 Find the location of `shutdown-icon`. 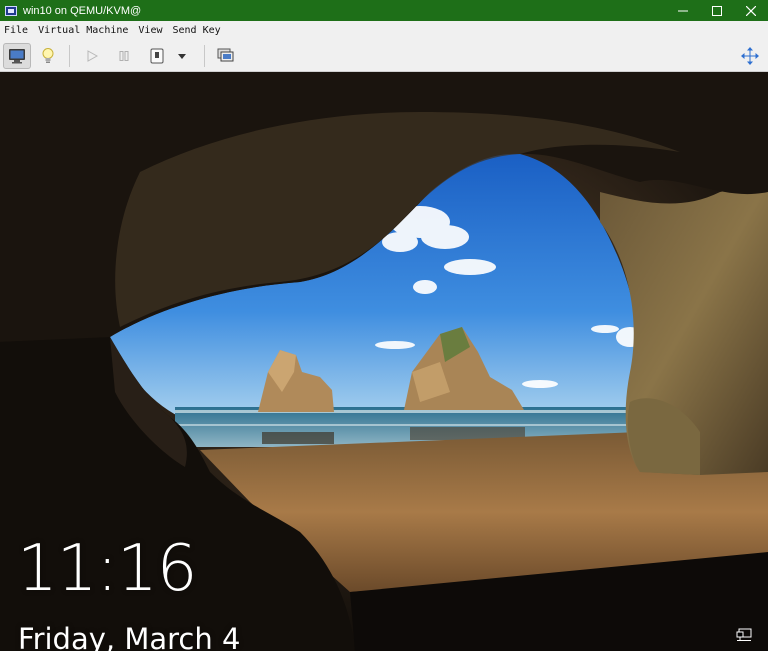

shutdown-icon is located at coordinates (157, 56).